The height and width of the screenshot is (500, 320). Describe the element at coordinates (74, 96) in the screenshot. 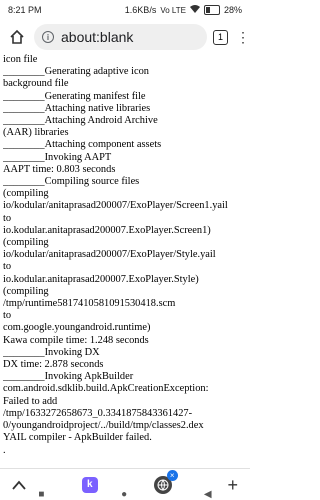

I see `log-line: ________Generating manifest file` at that location.